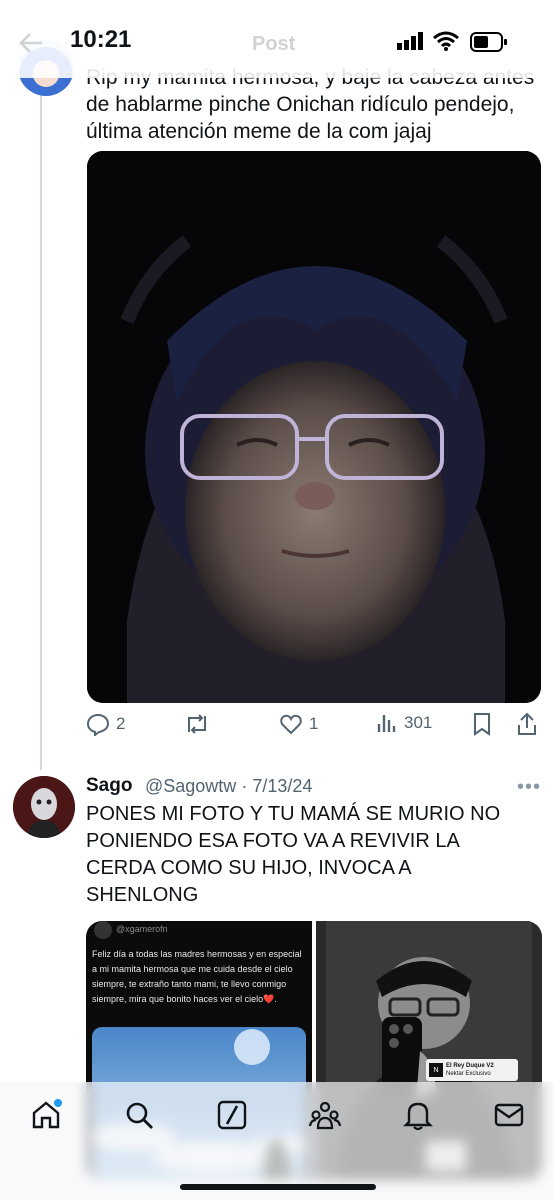  Describe the element at coordinates (109, 786) in the screenshot. I see `display-name: Sago` at that location.